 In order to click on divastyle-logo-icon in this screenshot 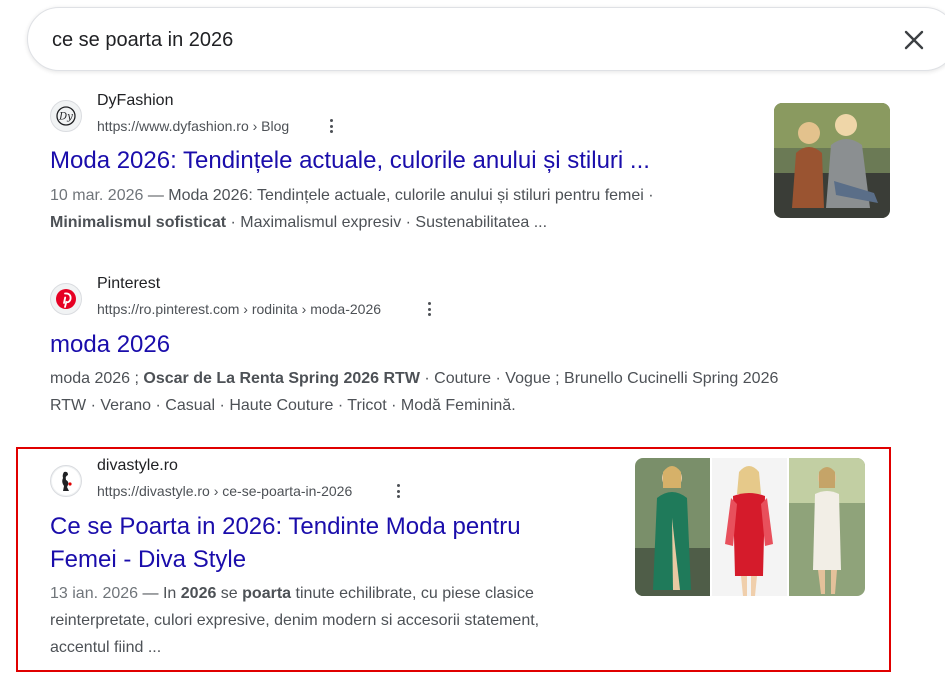, I will do `click(66, 481)`.